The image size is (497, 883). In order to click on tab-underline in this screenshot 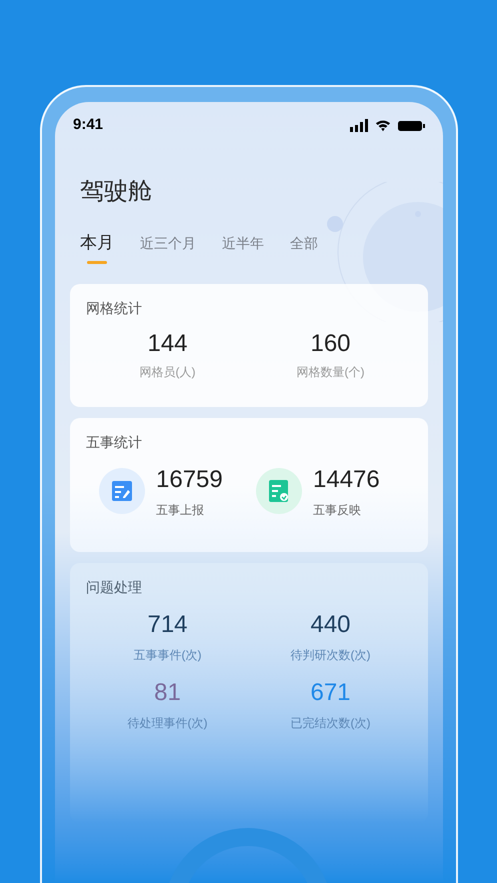, I will do `click(97, 262)`.